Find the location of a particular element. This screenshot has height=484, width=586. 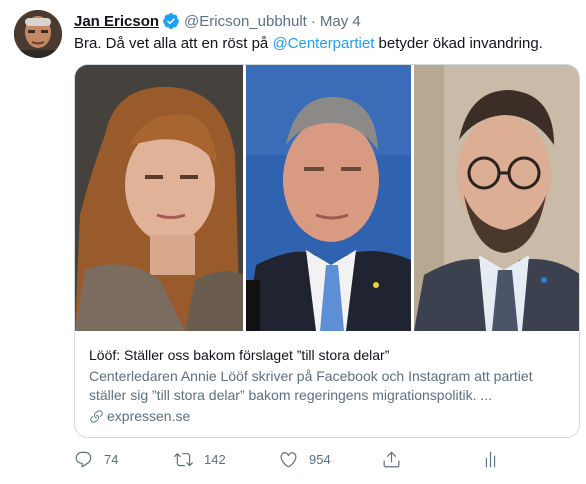

link-icon is located at coordinates (96, 416).